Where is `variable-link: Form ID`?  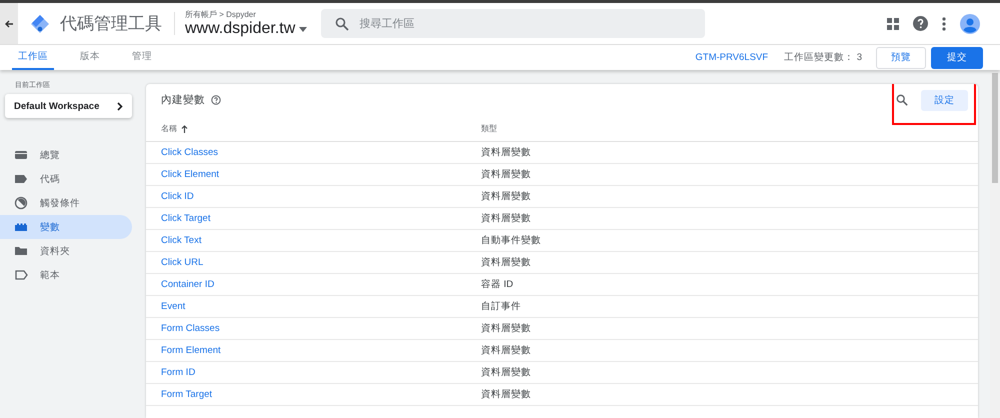
variable-link: Form ID is located at coordinates (178, 372).